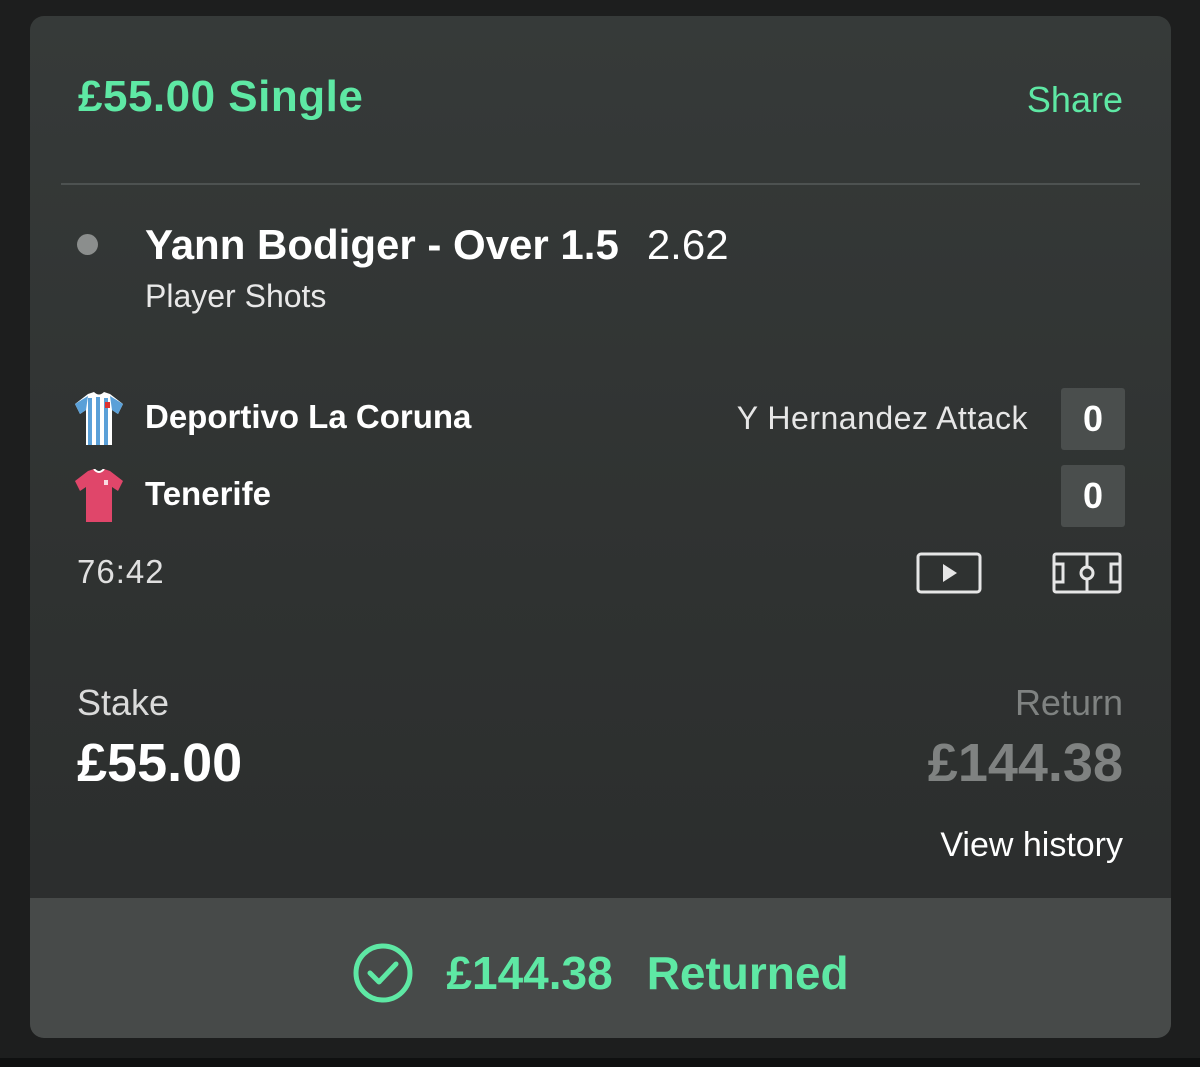 The width and height of the screenshot is (1200, 1067). What do you see at coordinates (1093, 496) in the screenshot?
I see `away-score: 0` at bounding box center [1093, 496].